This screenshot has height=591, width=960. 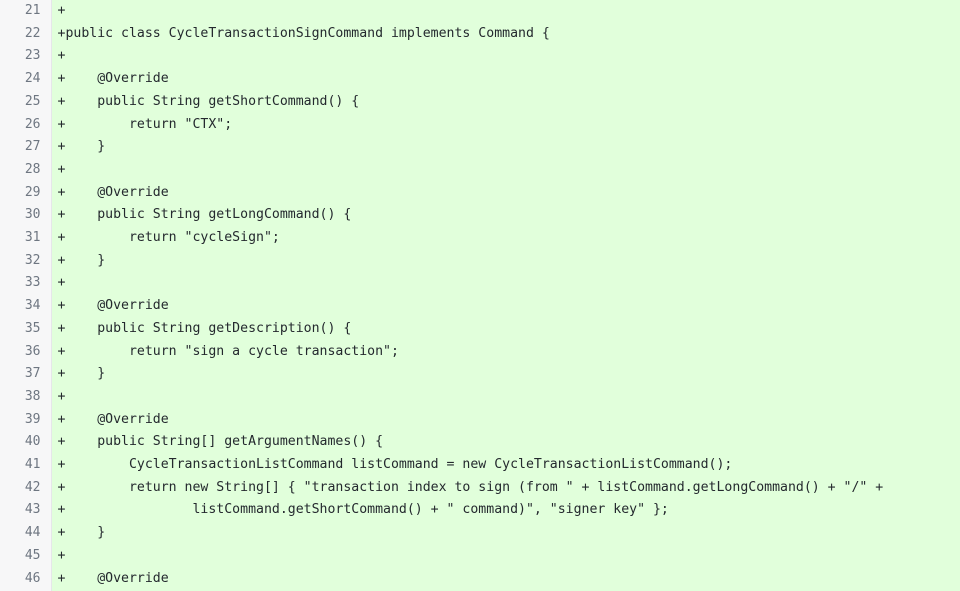 I want to click on line-number: 46, so click(x=26, y=579).